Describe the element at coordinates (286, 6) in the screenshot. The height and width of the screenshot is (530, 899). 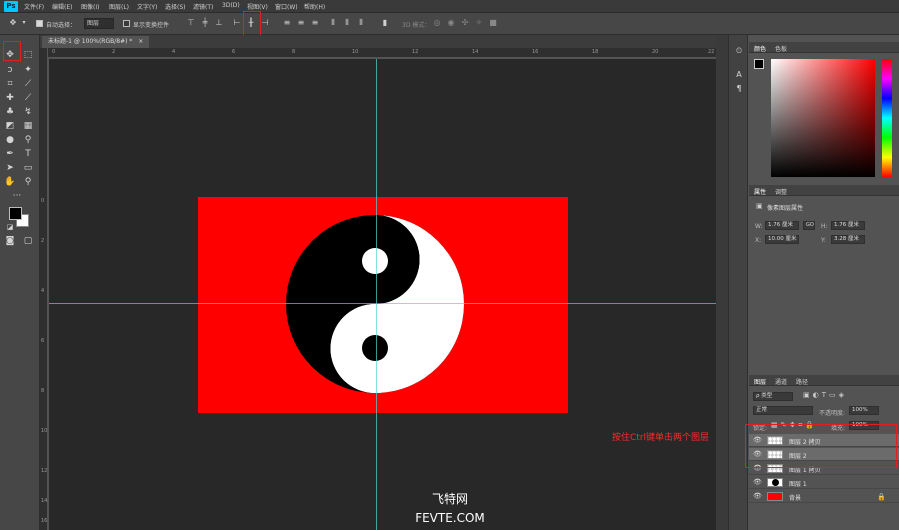
I see `menu-window: 窗口(W)` at that location.